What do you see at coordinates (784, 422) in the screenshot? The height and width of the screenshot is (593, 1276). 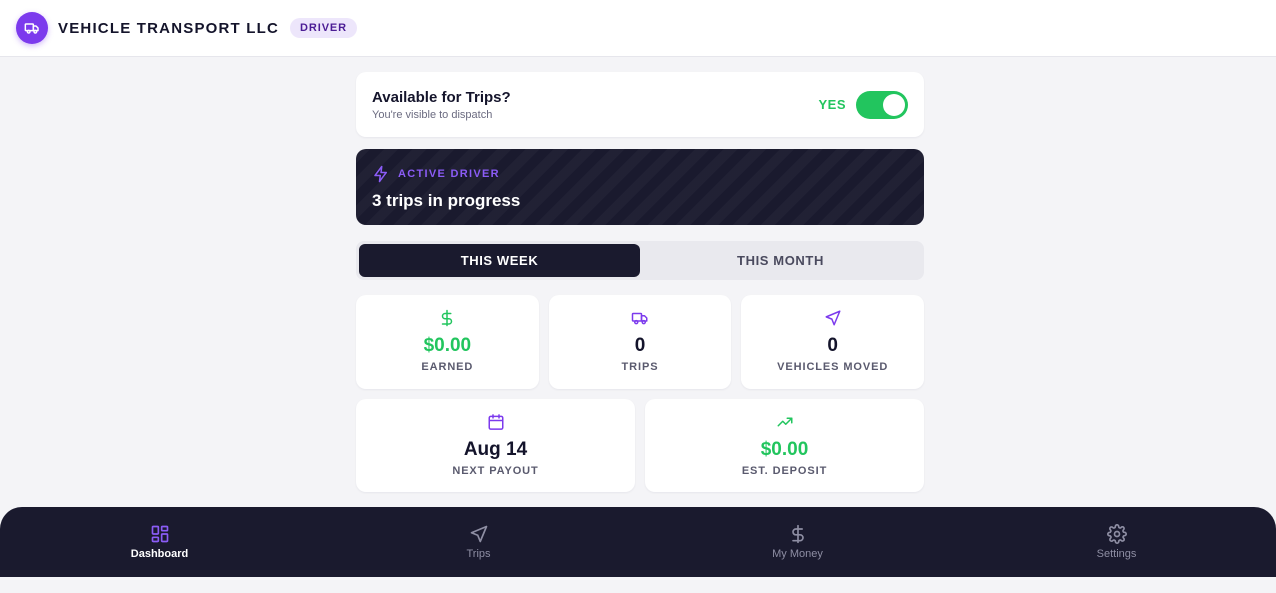 I see `trending-up-icon` at bounding box center [784, 422].